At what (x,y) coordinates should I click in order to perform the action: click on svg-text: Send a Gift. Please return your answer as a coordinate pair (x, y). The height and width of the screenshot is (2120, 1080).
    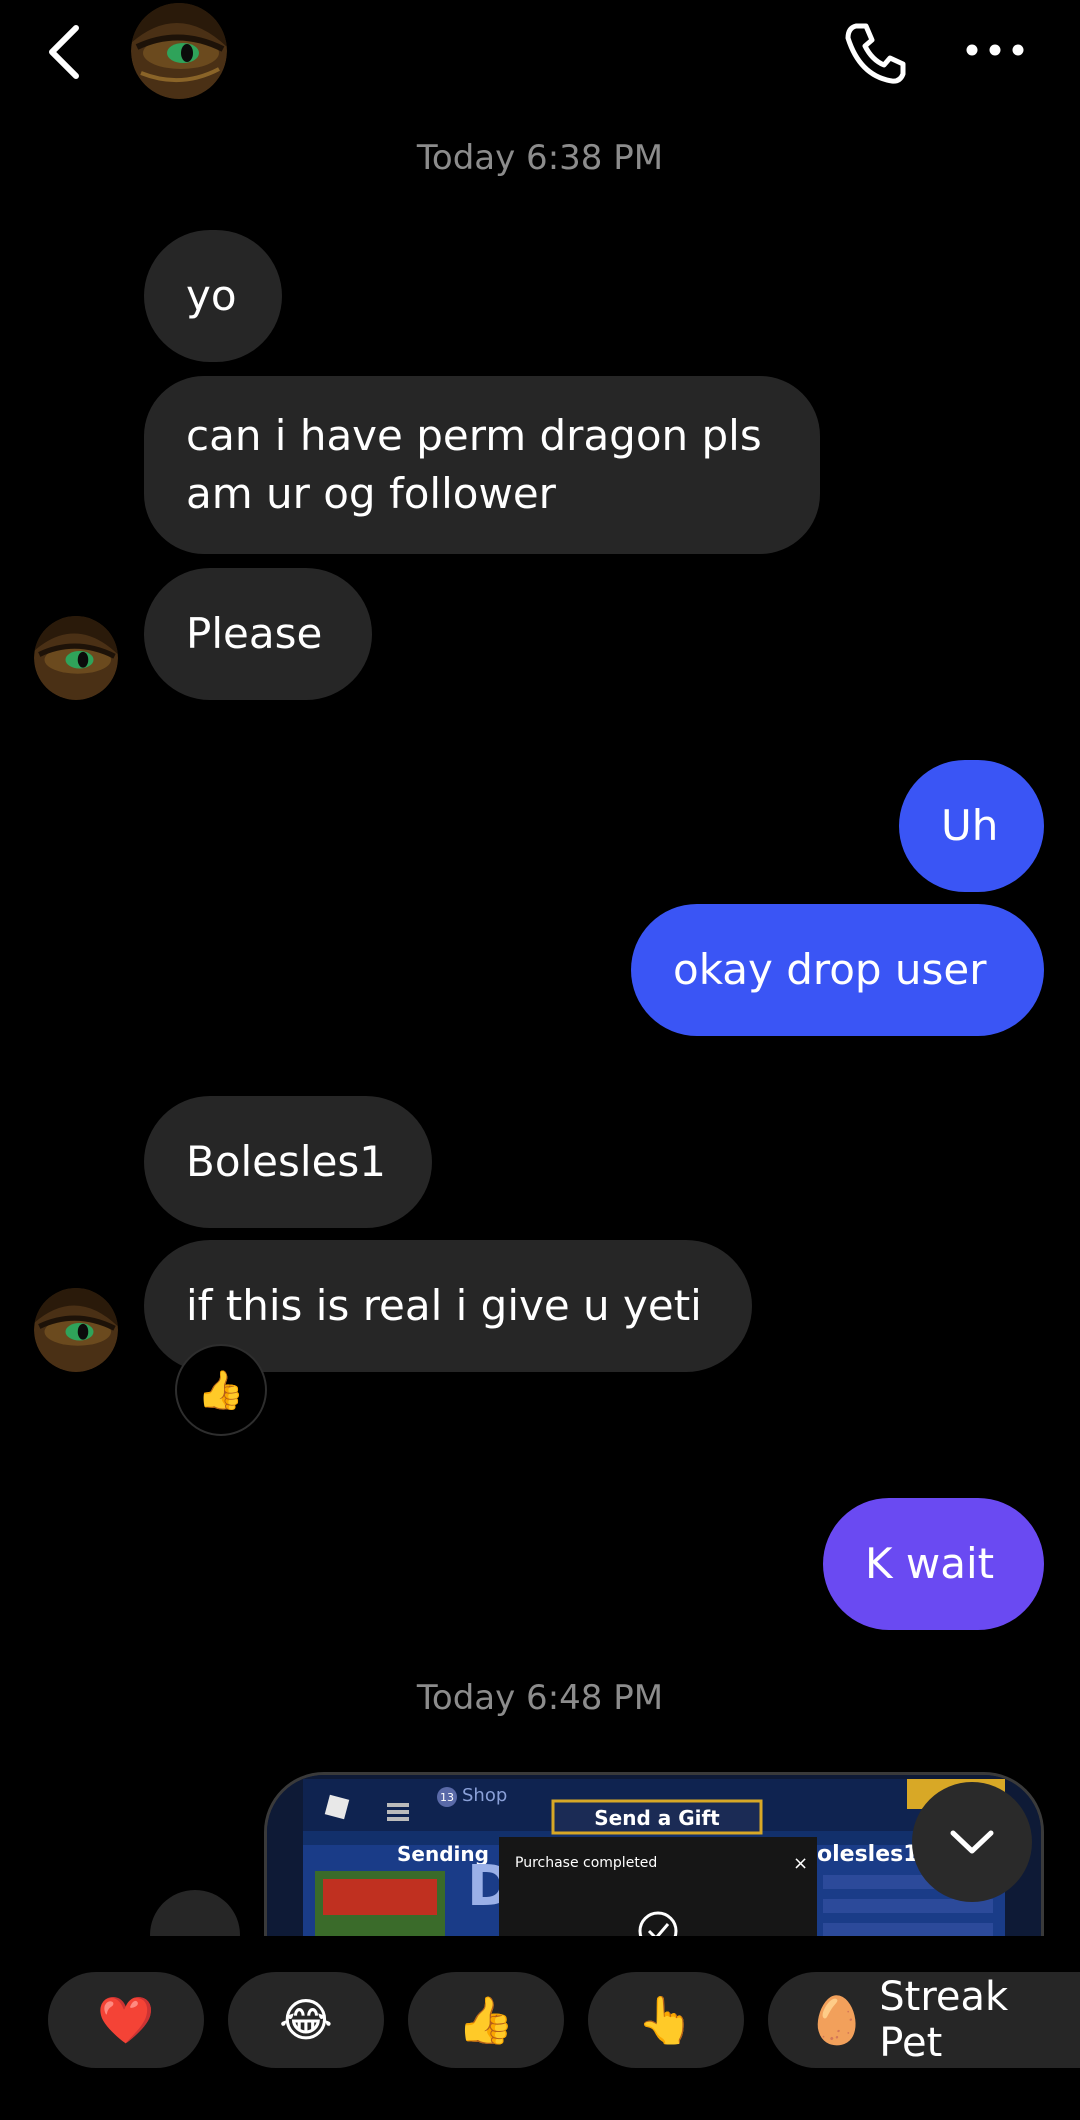
    Looking at the image, I should click on (657, 1818).